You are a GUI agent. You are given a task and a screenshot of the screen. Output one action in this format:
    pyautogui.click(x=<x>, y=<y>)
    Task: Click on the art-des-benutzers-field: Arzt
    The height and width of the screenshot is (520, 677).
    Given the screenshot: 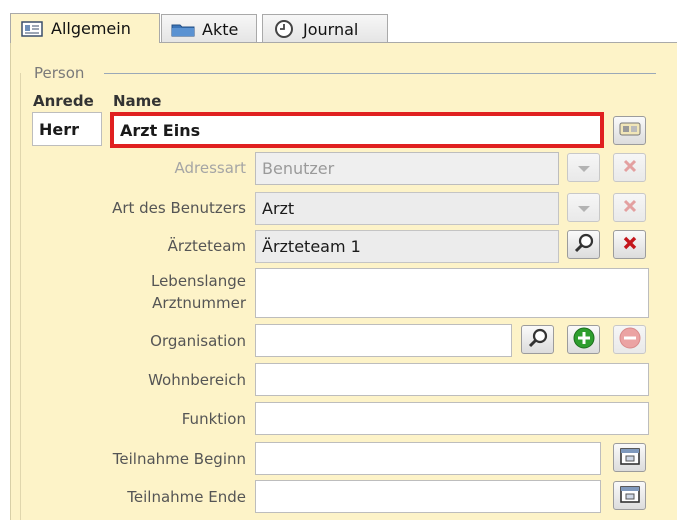 What is the action you would take?
    pyautogui.click(x=407, y=208)
    